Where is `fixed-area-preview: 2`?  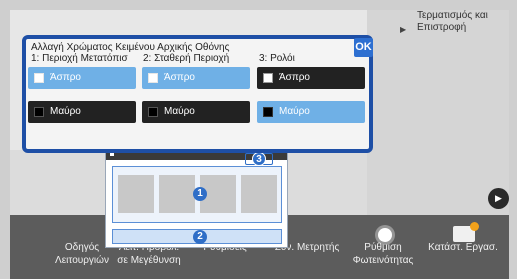 fixed-area-preview: 2 is located at coordinates (197, 236).